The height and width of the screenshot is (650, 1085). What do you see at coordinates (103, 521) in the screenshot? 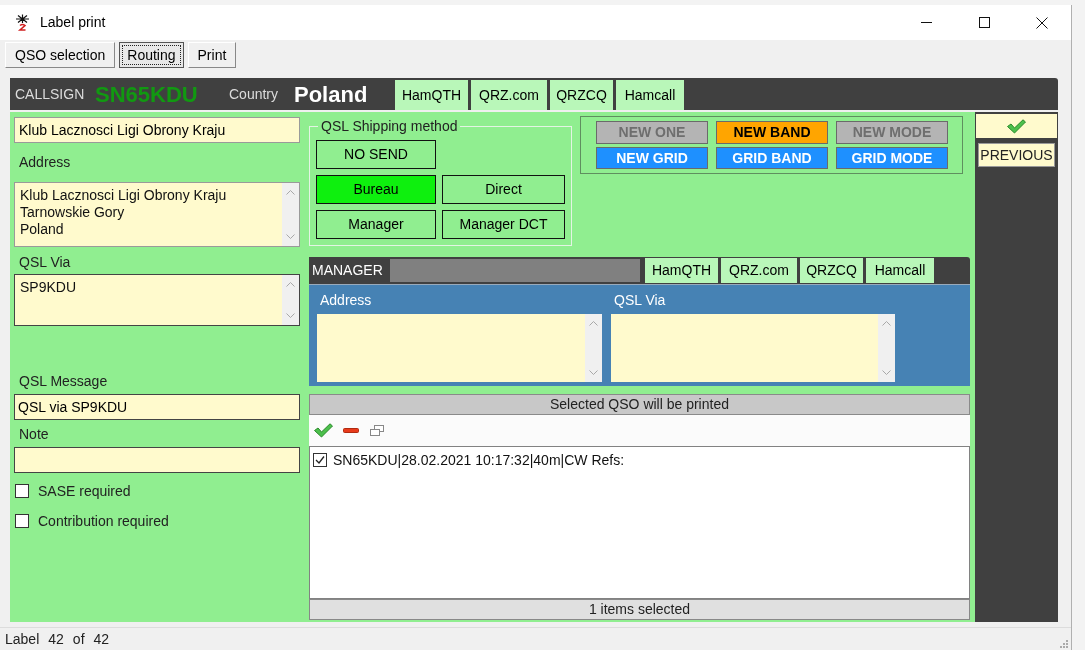
I see `checkbox-label: Contribution required` at bounding box center [103, 521].